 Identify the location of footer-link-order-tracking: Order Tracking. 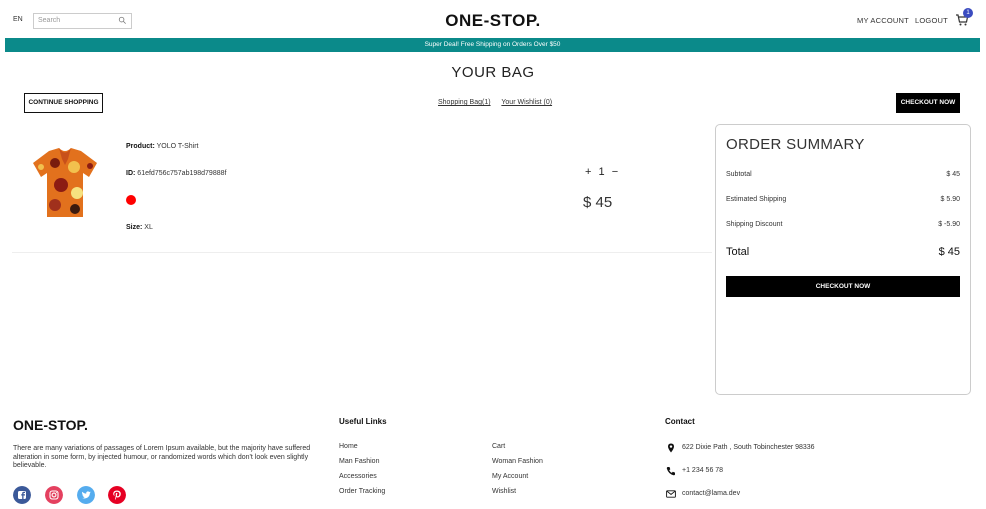
(362, 491).